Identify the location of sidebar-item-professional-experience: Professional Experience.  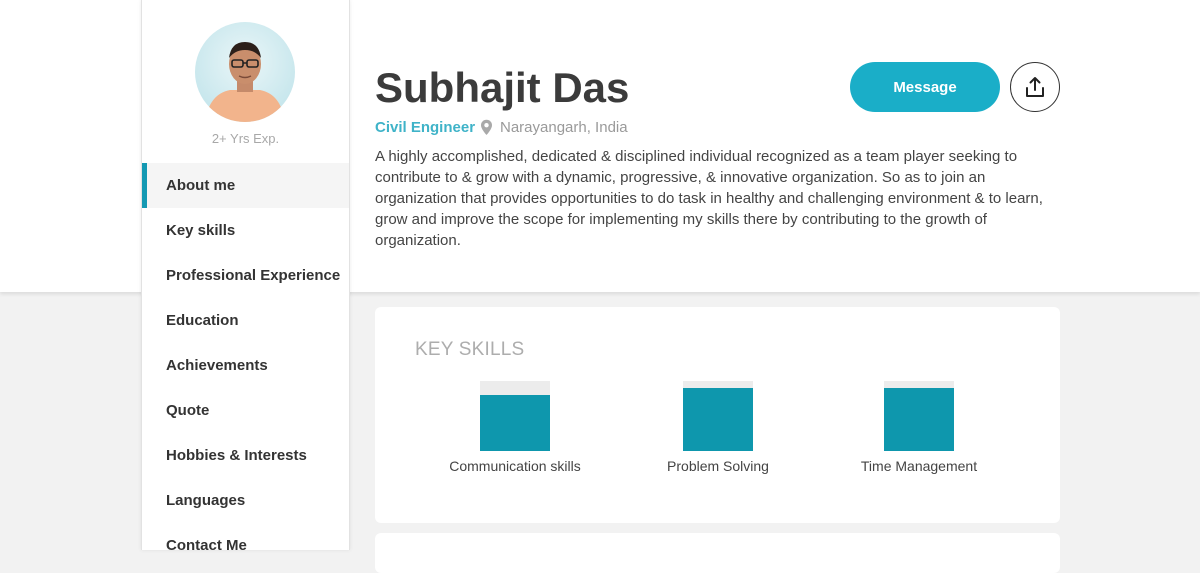
(245, 275).